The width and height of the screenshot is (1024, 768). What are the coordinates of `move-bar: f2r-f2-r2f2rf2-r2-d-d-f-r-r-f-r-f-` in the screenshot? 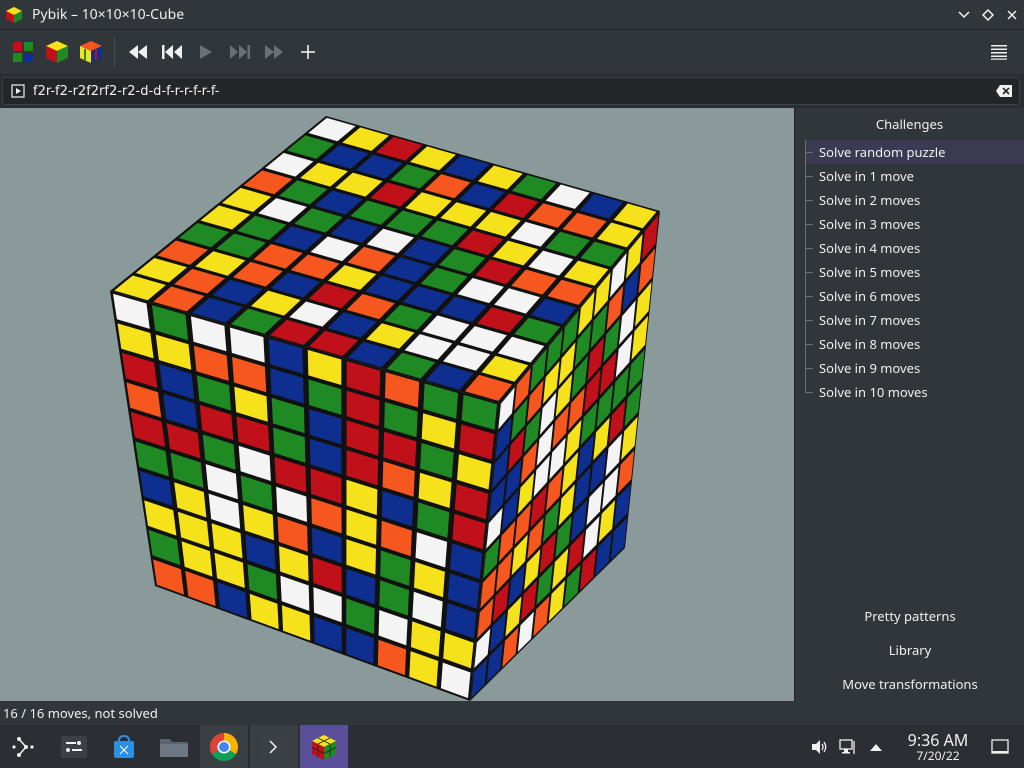 It's located at (512, 91).